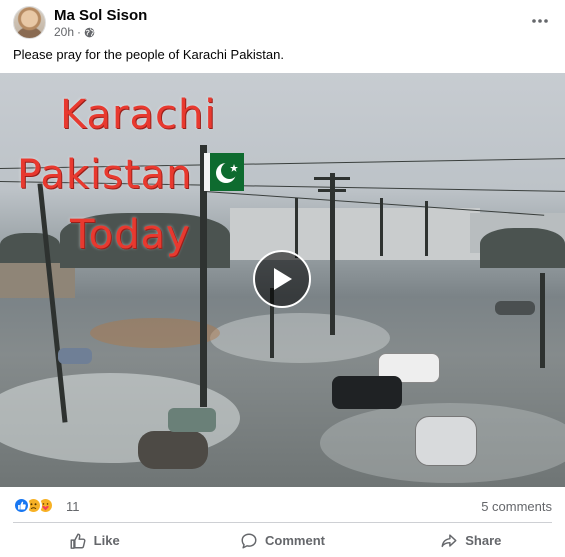  What do you see at coordinates (64, 32) in the screenshot?
I see `post-time: 20h` at bounding box center [64, 32].